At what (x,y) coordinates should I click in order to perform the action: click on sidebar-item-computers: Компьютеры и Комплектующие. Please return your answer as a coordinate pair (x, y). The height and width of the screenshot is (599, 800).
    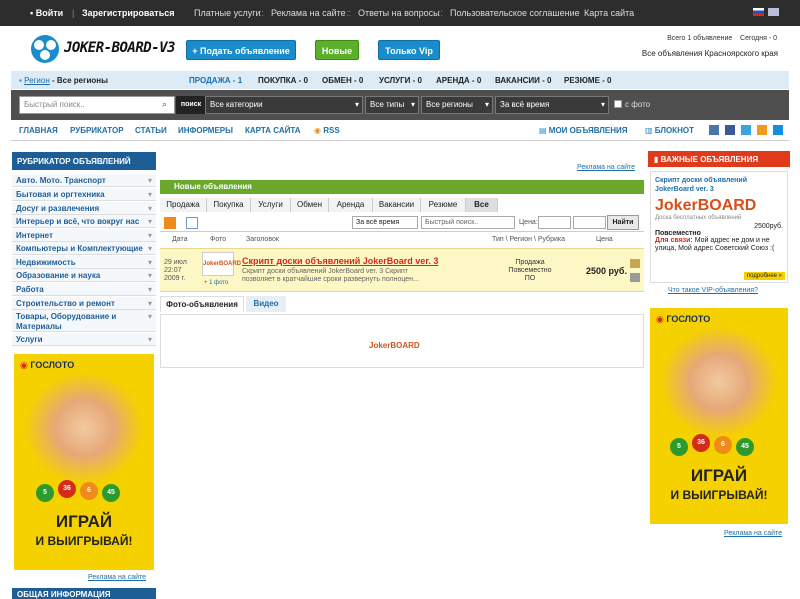
    Looking at the image, I should click on (84, 248).